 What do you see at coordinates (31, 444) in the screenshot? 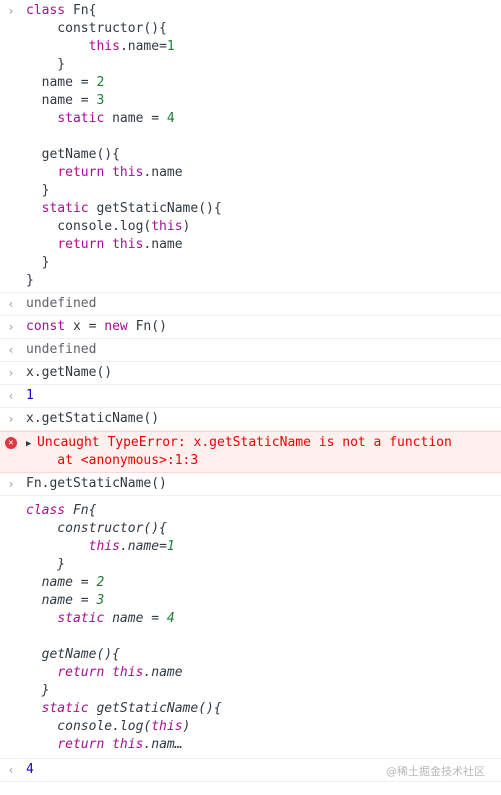
I see `expand-triangle-icon: ▶` at bounding box center [31, 444].